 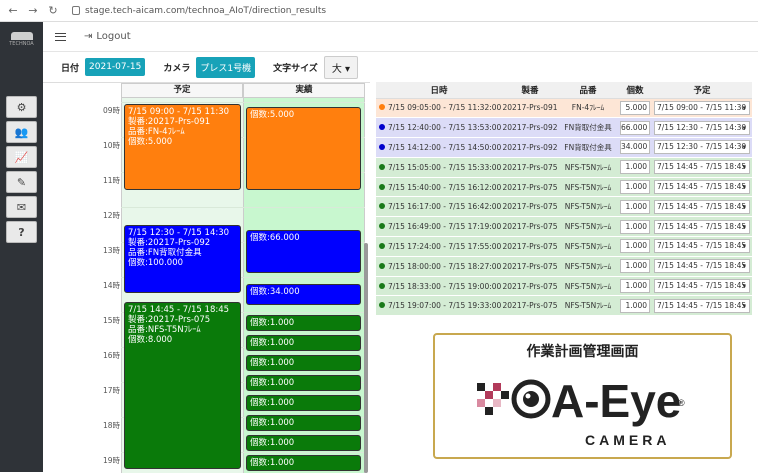 I want to click on hour-label: 13時, so click(x=112, y=250).